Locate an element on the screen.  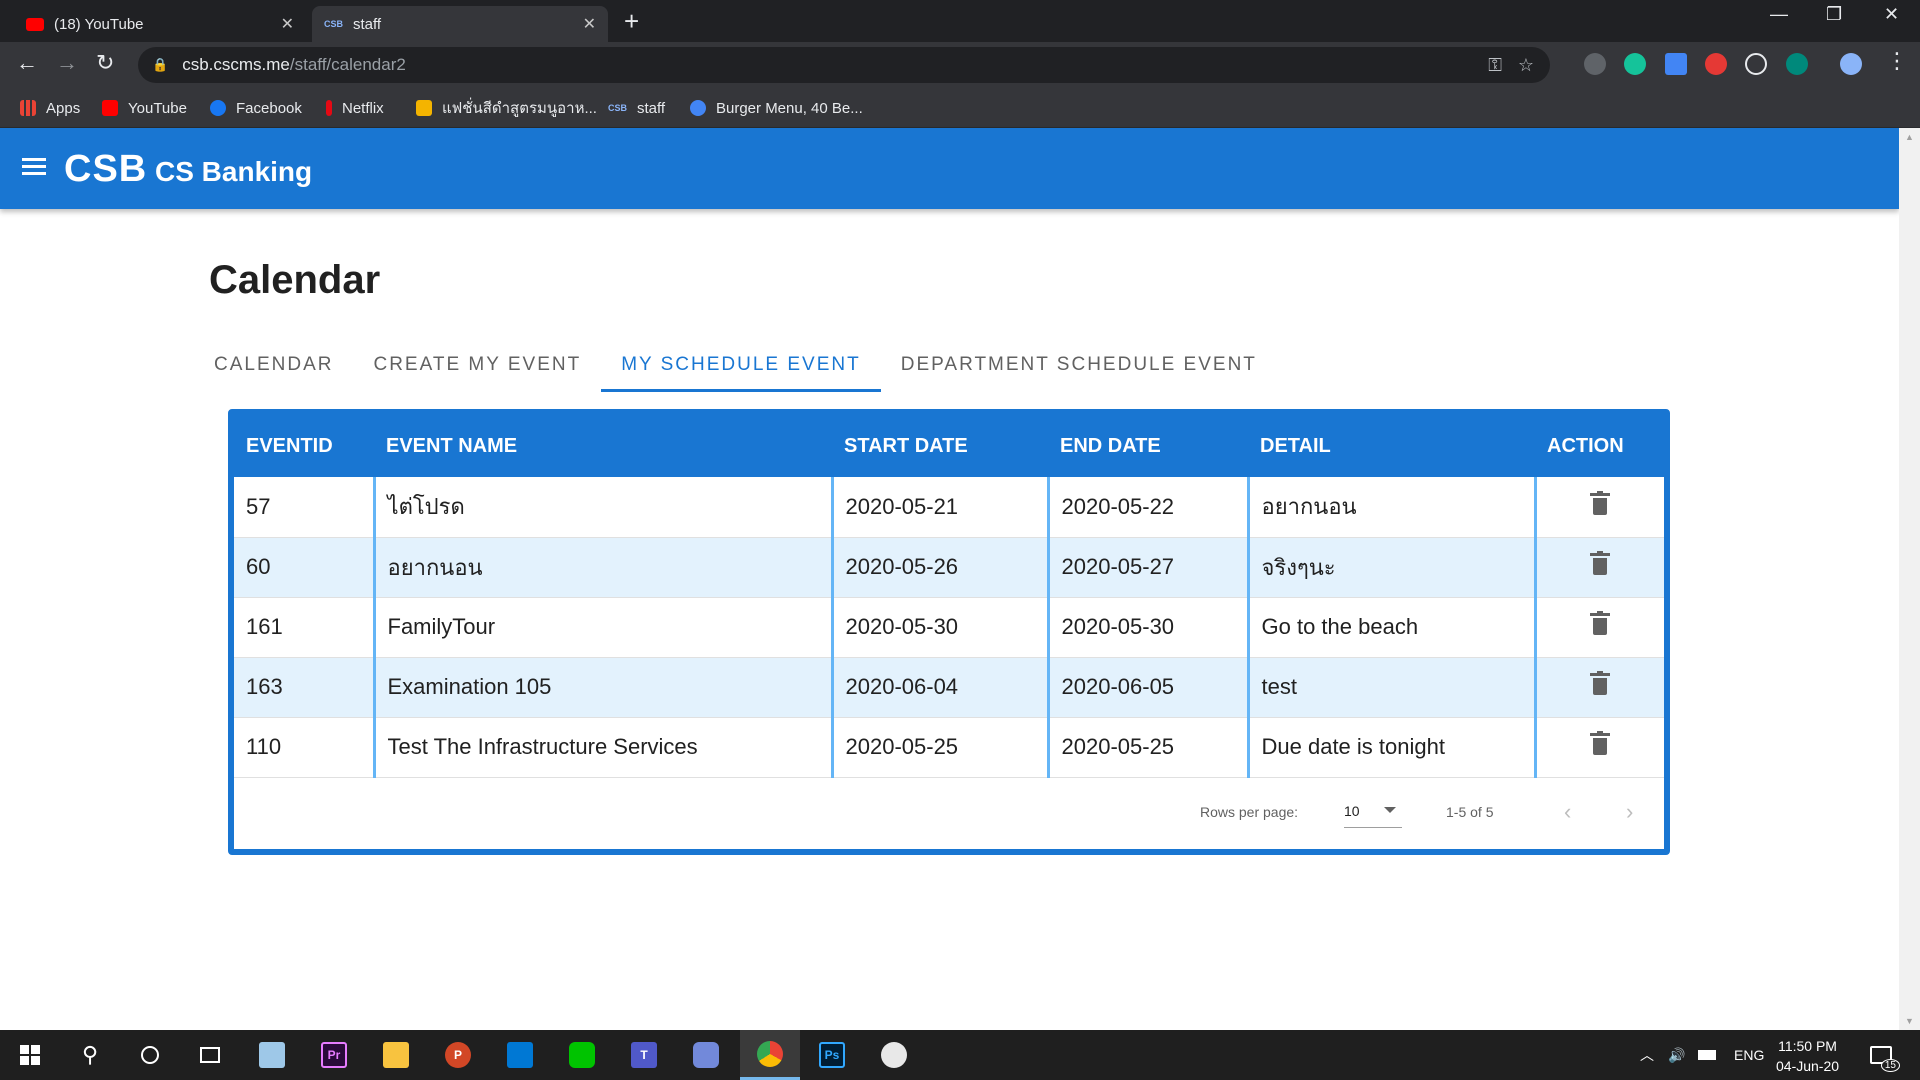
rows-per-page-select: 10 is located at coordinates (1373, 815).